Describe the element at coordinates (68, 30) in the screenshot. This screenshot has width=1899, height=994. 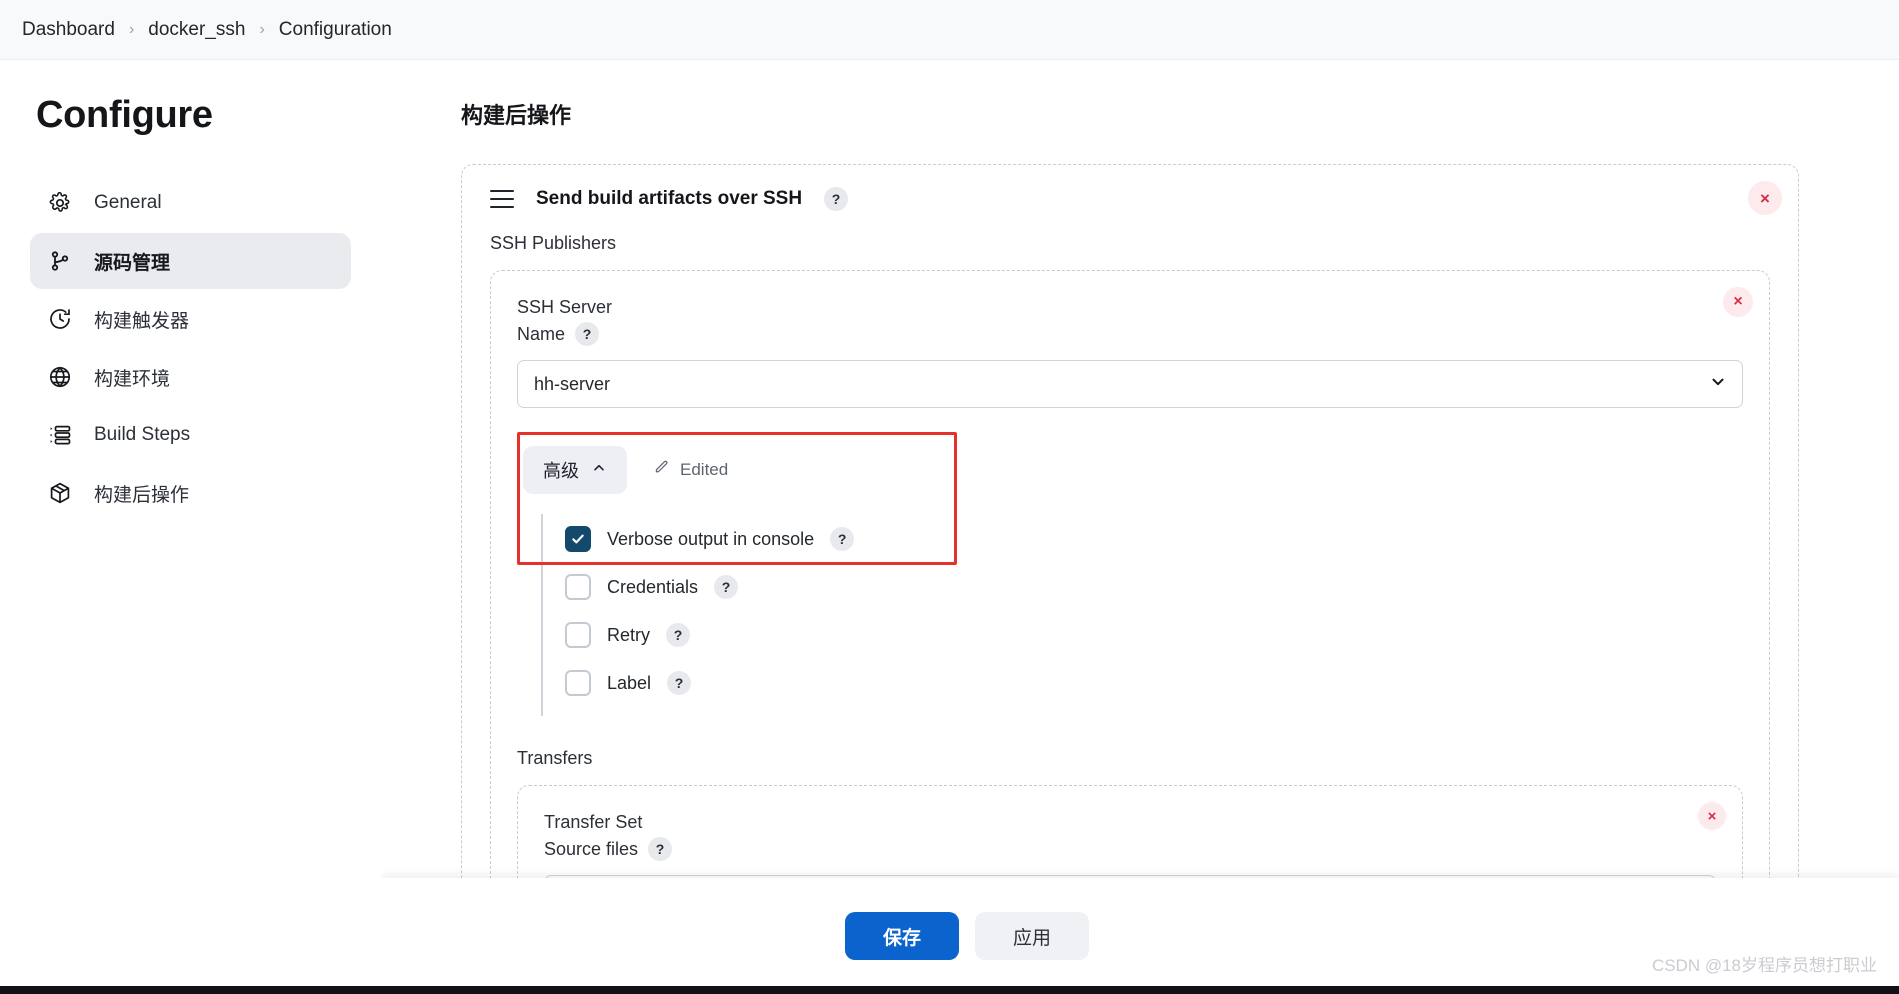
I see `breadcrumb-item-dashboard: Dashboard` at that location.